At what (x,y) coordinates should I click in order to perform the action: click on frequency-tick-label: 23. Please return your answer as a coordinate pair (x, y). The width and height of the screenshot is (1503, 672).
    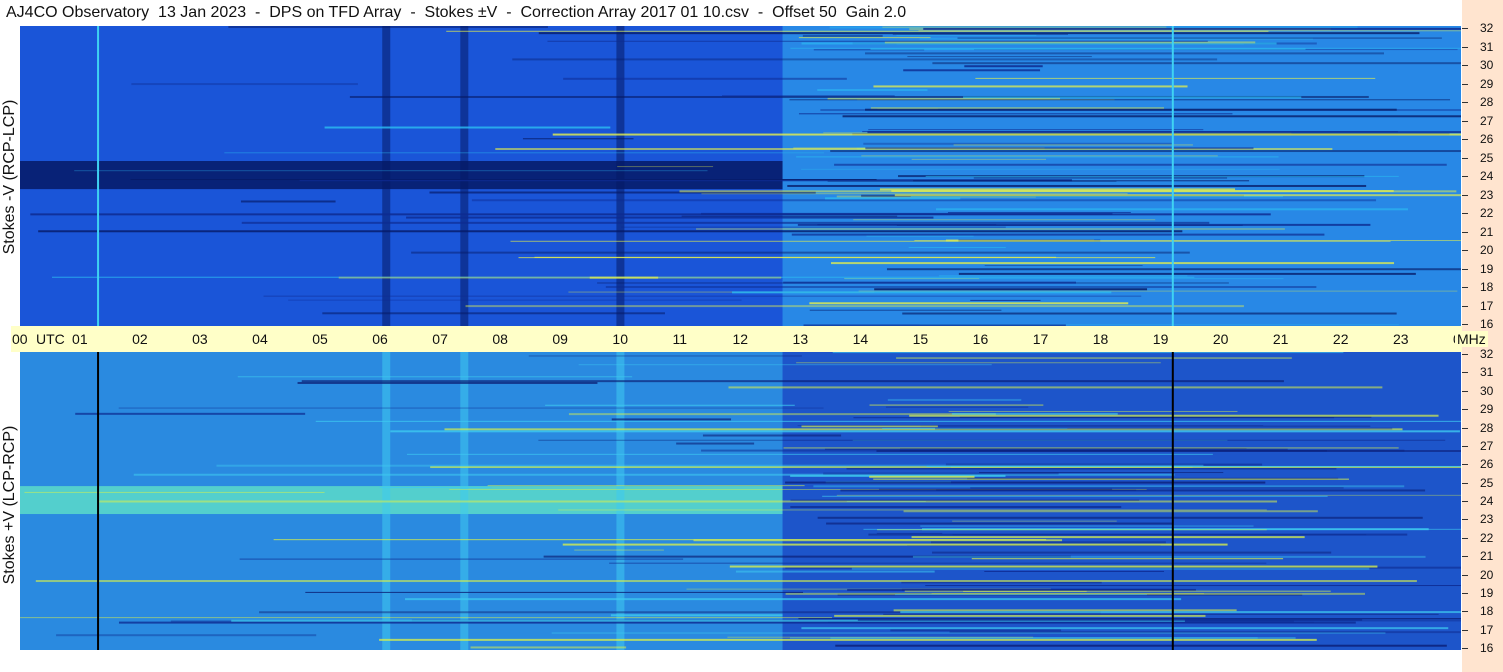
    Looking at the image, I should click on (1487, 519).